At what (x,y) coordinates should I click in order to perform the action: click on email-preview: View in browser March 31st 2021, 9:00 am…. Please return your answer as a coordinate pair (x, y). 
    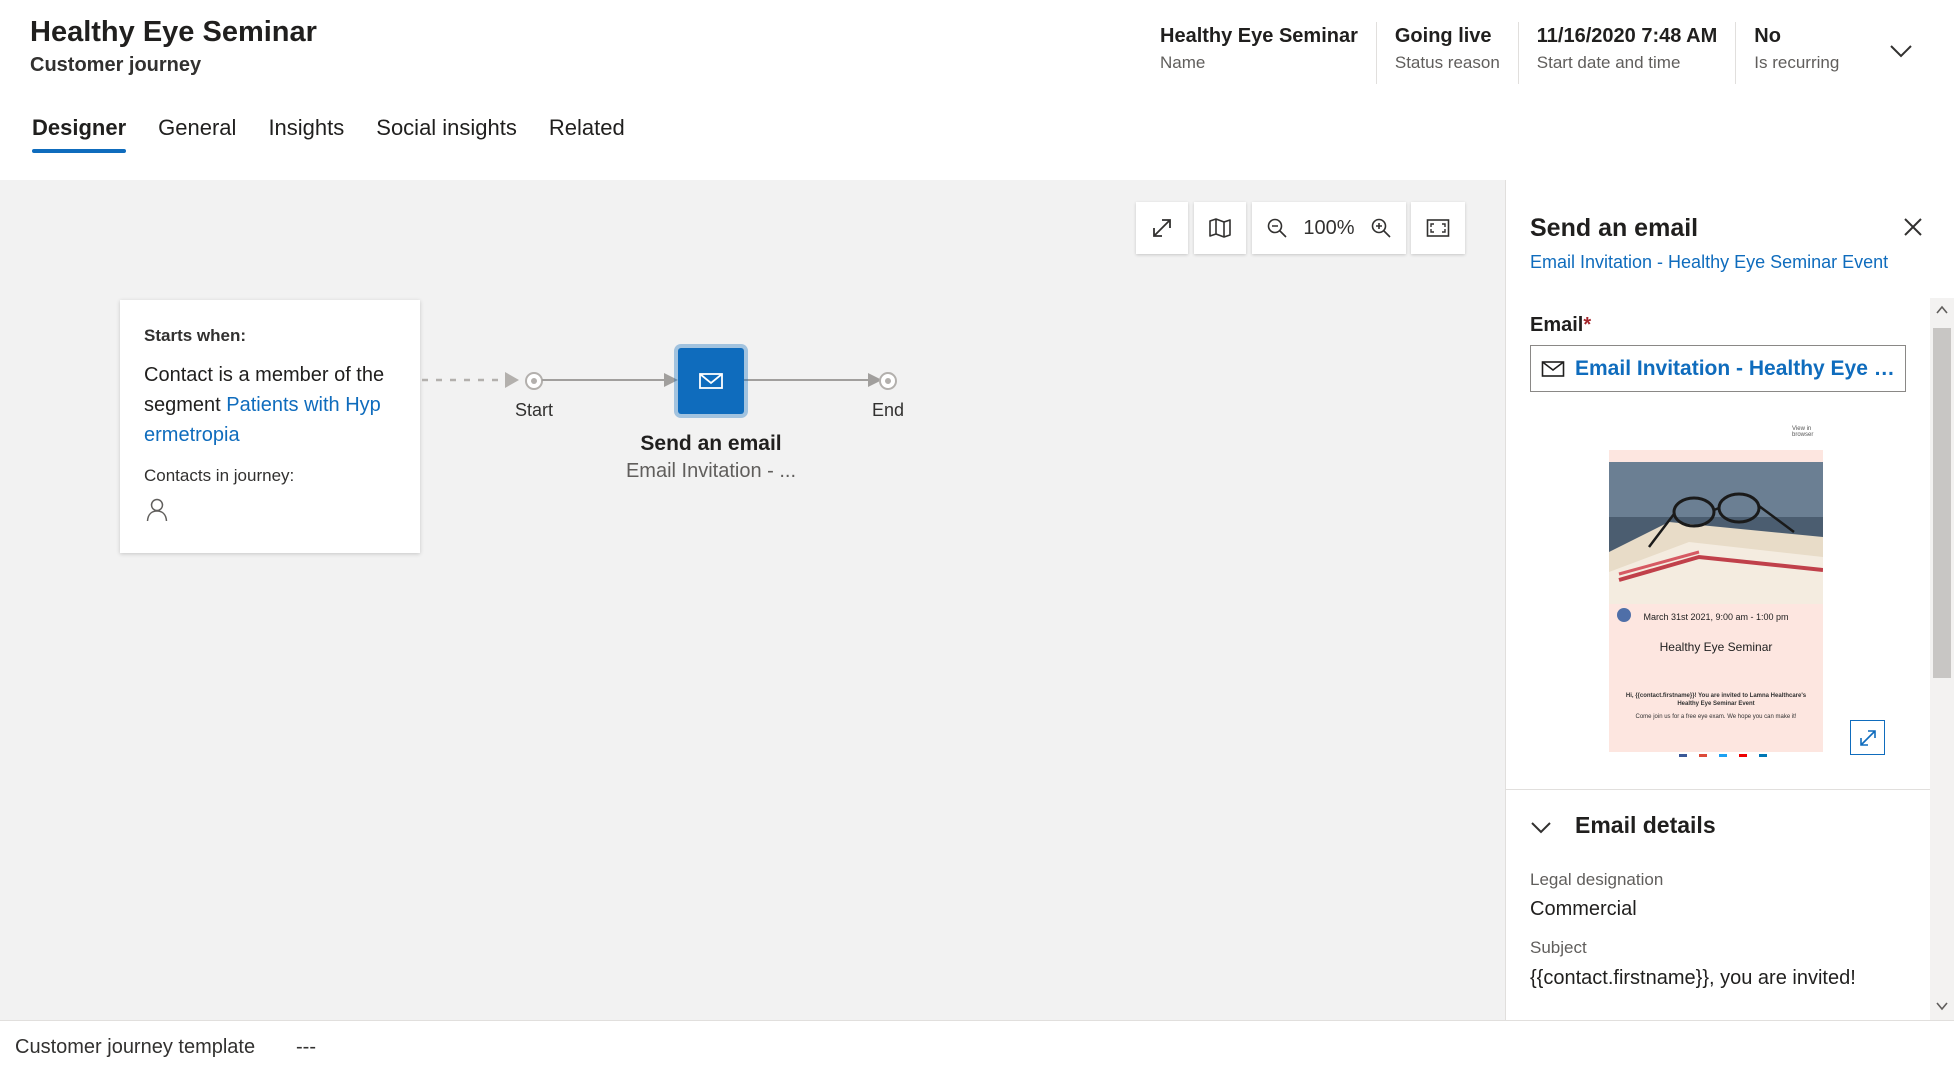
    Looking at the image, I should click on (1704, 588).